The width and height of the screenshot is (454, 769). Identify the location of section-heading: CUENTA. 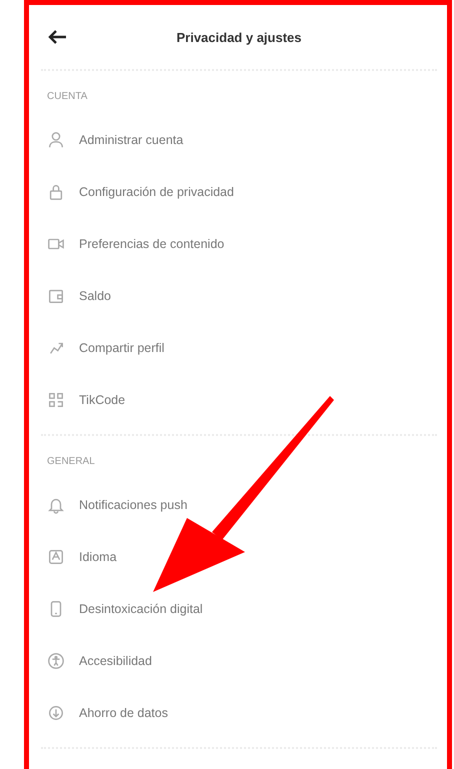
(67, 97).